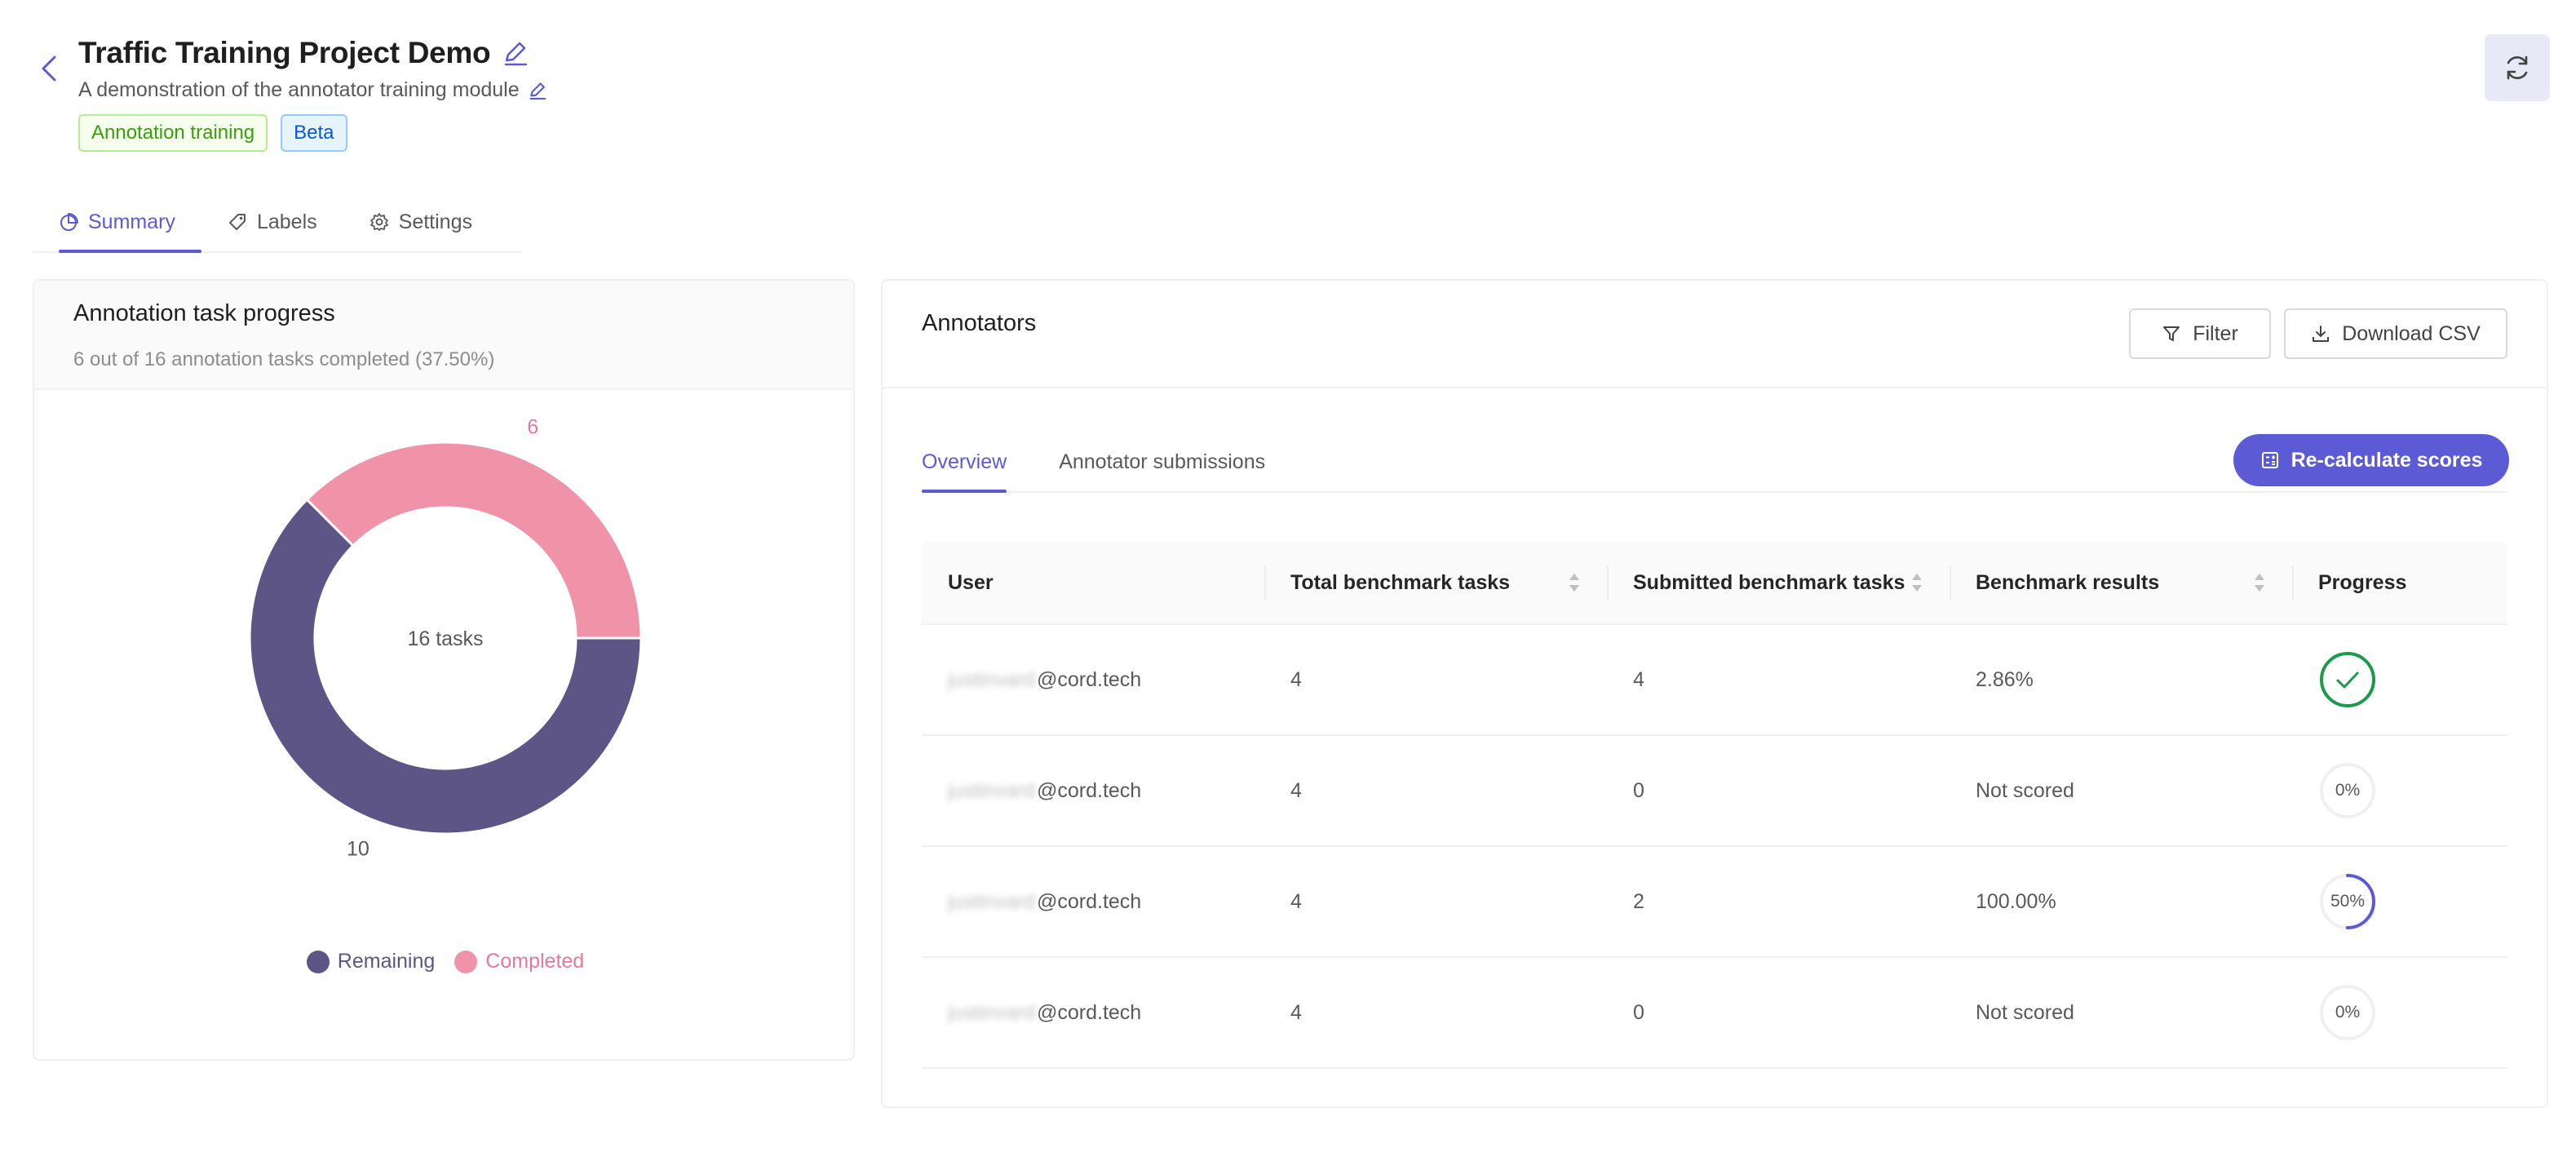  I want to click on refresh-button, so click(2517, 67).